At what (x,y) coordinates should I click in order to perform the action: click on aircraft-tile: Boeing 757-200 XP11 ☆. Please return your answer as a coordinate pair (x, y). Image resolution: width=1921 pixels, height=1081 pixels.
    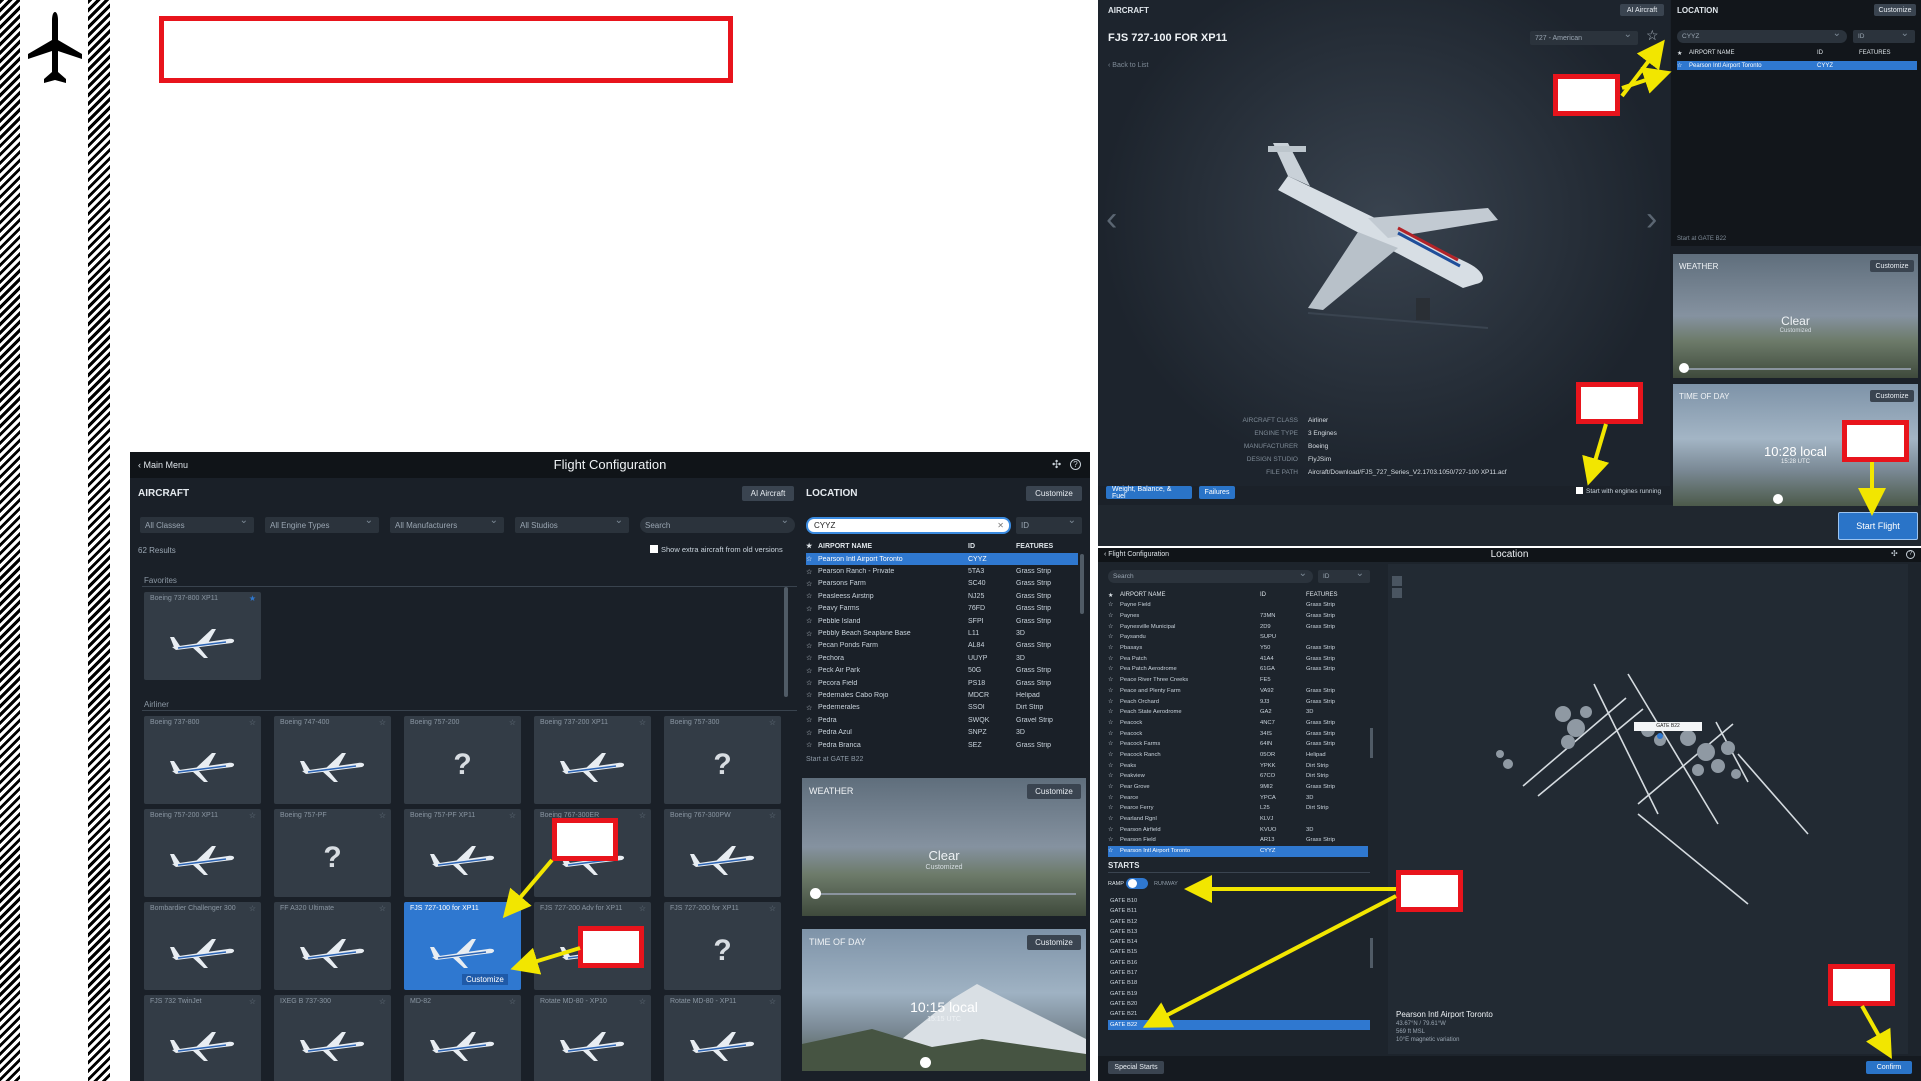
    Looking at the image, I should click on (202, 853).